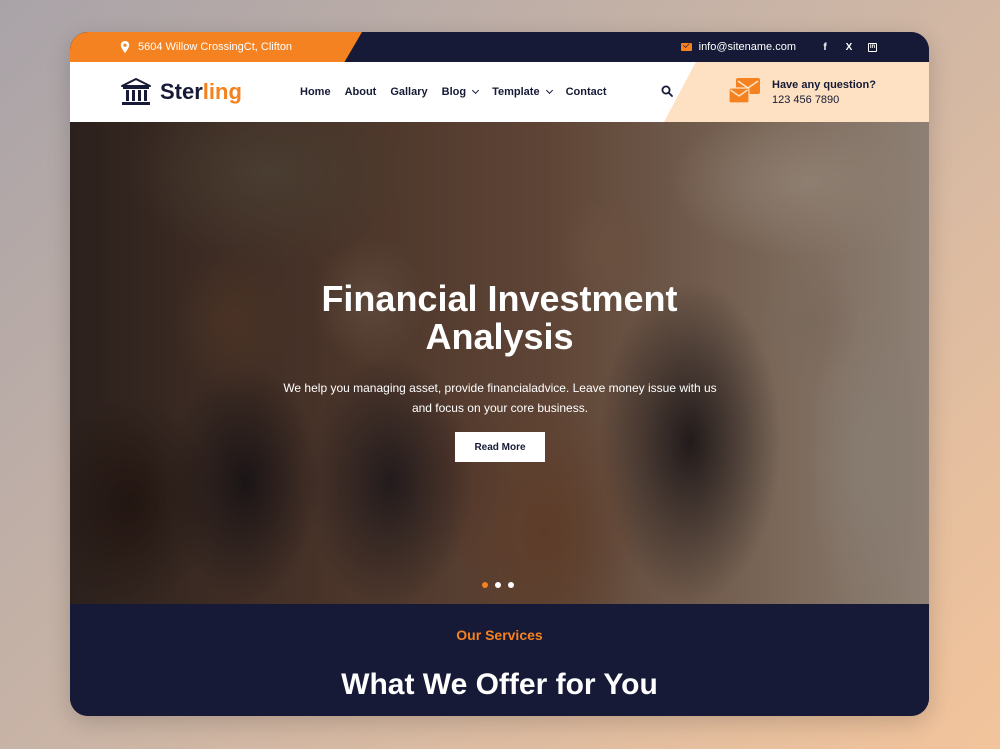  I want to click on nav-home: Home, so click(315, 92).